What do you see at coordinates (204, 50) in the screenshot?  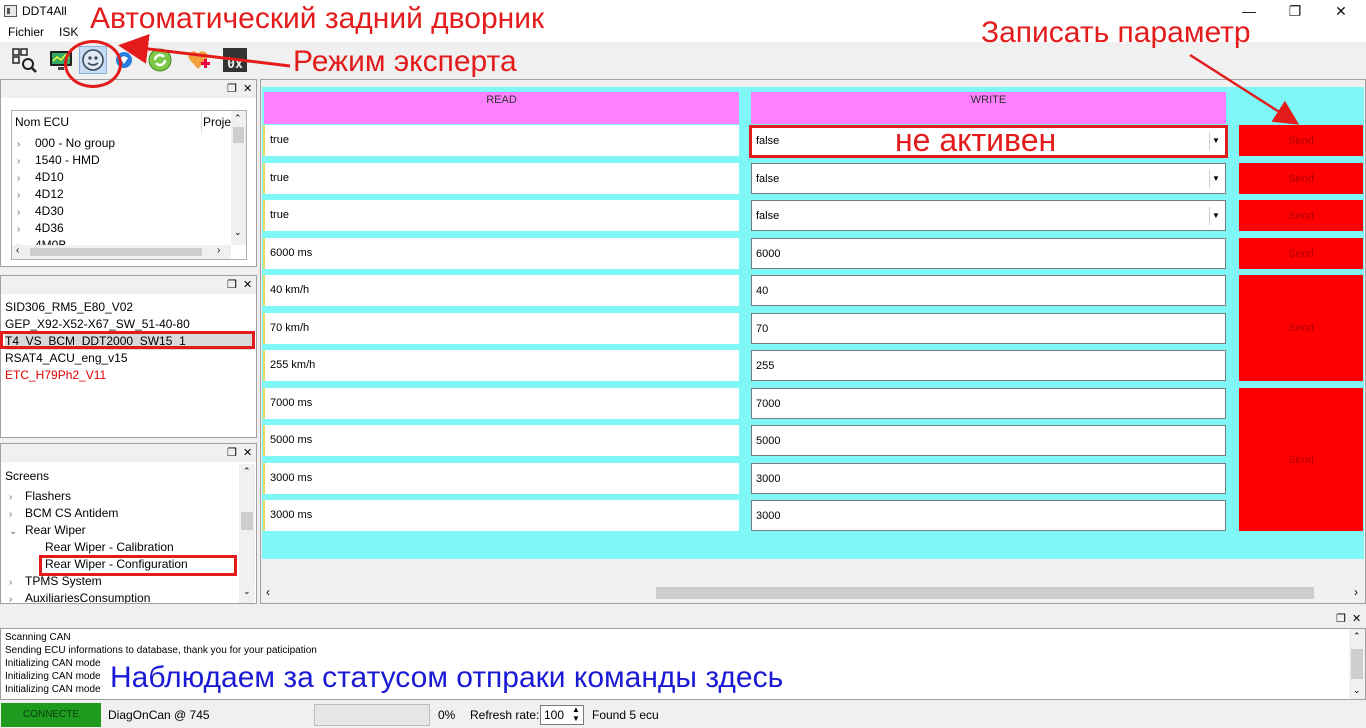 I see `arrow-expert-mode` at bounding box center [204, 50].